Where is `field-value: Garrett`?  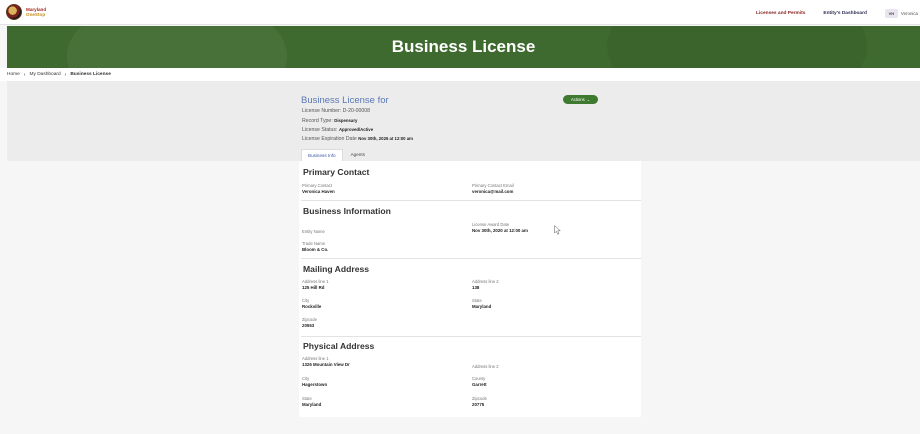
field-value: Garrett is located at coordinates (479, 384).